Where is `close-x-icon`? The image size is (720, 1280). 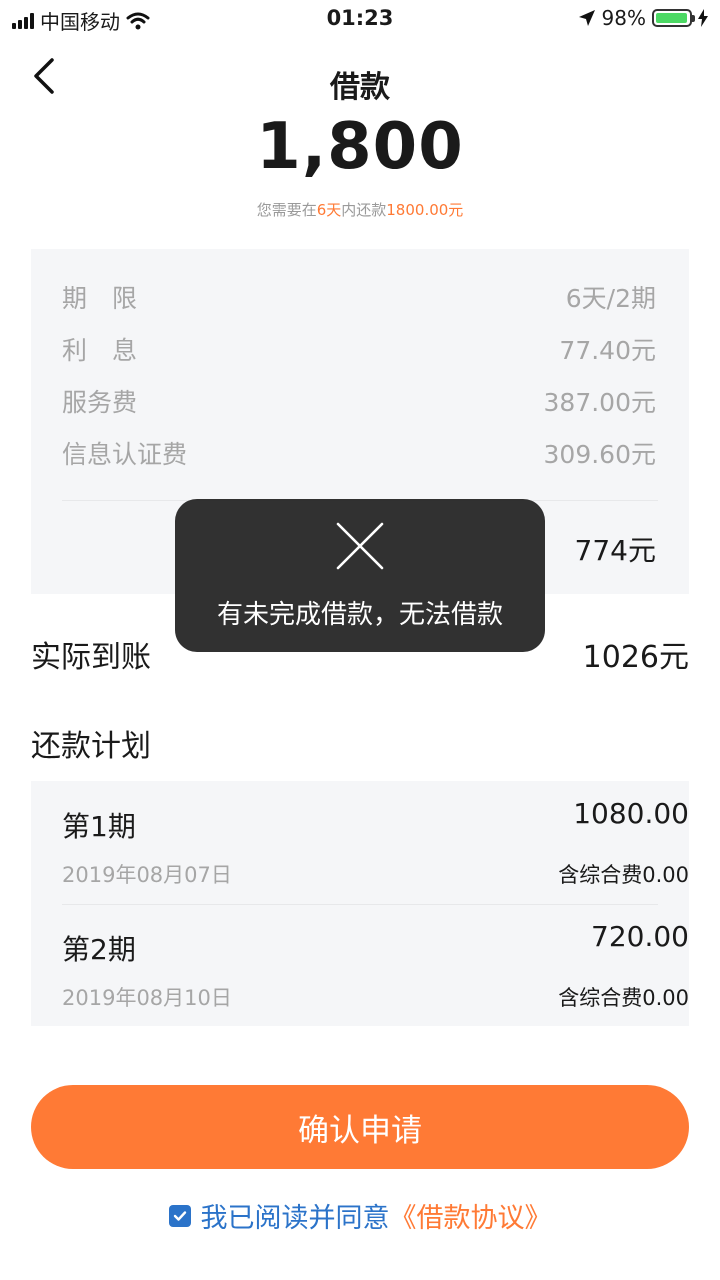 close-x-icon is located at coordinates (360, 546).